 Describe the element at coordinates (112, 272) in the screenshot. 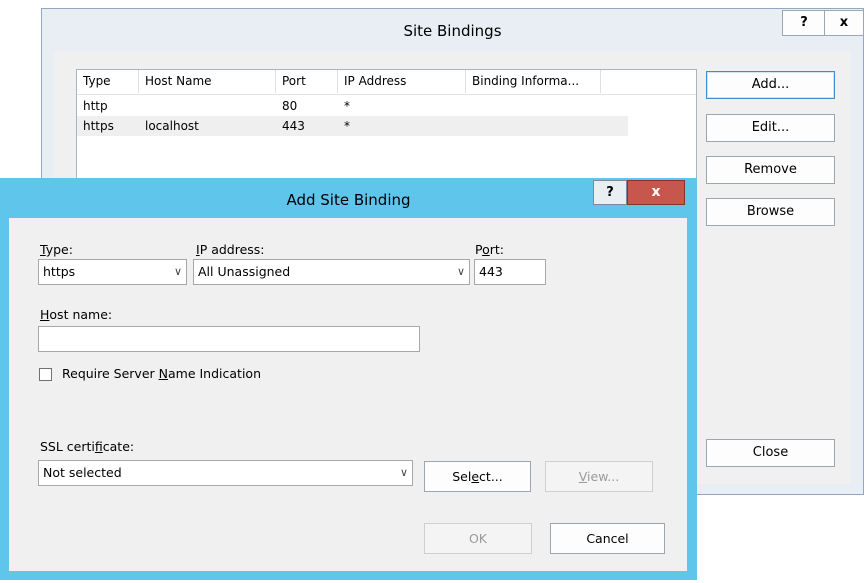

I see `type-dropdown: https ∨` at that location.